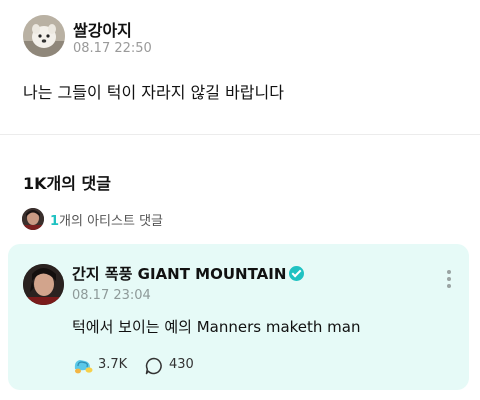 The width and height of the screenshot is (480, 400). What do you see at coordinates (297, 273) in the screenshot?
I see `verified-badge-icon` at bounding box center [297, 273].